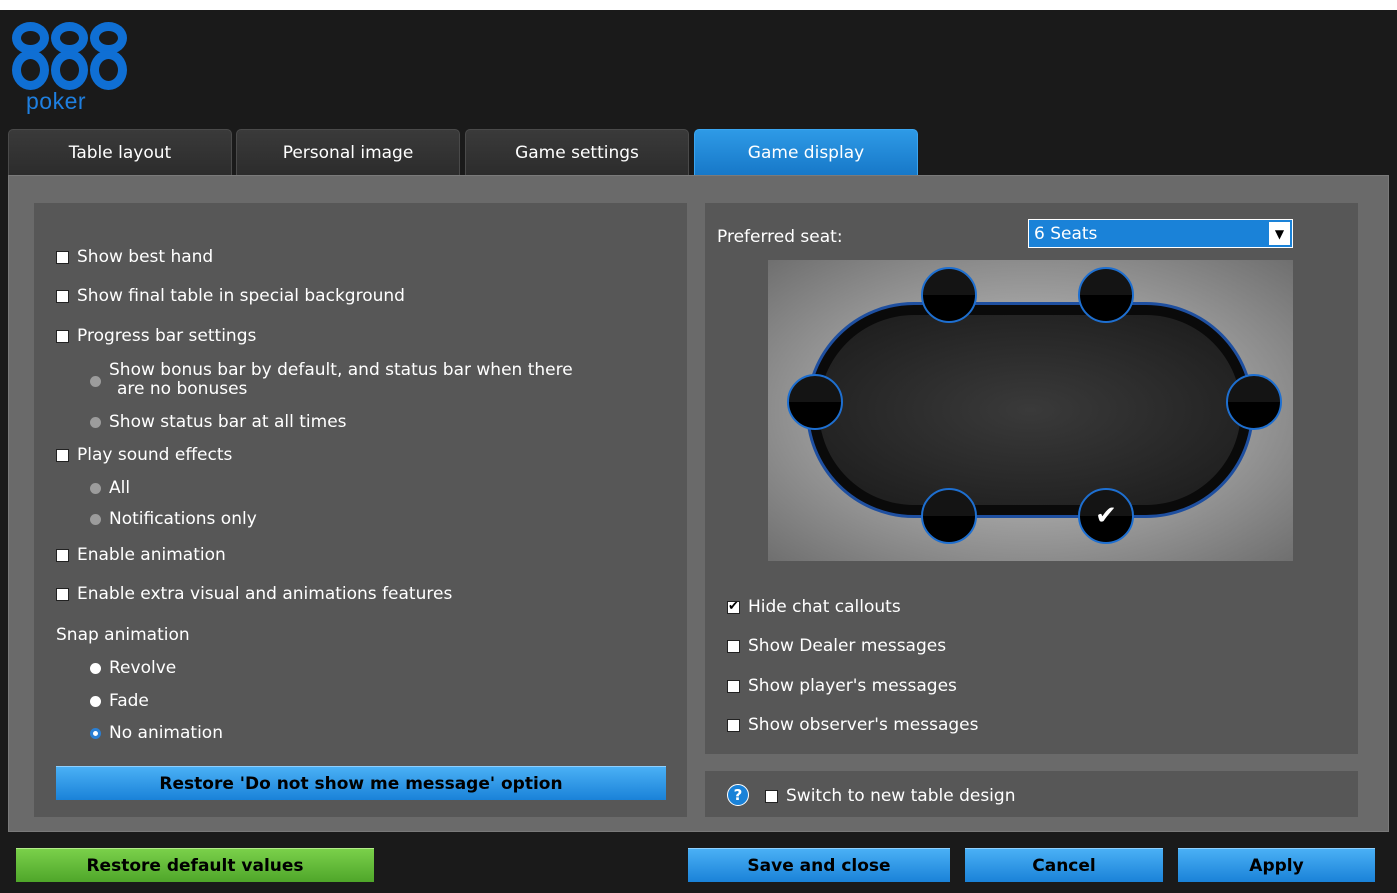  I want to click on show-best-hand-label: Show best hand, so click(145, 257).